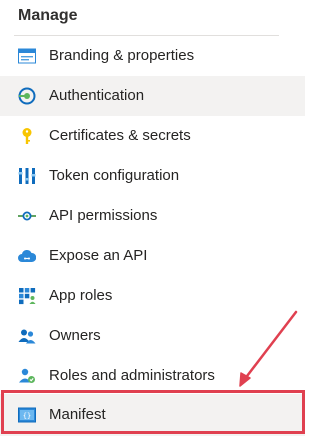 Image resolution: width=320 pixels, height=437 pixels. Describe the element at coordinates (114, 175) in the screenshot. I see `nav-item-label: Token configuration` at that location.